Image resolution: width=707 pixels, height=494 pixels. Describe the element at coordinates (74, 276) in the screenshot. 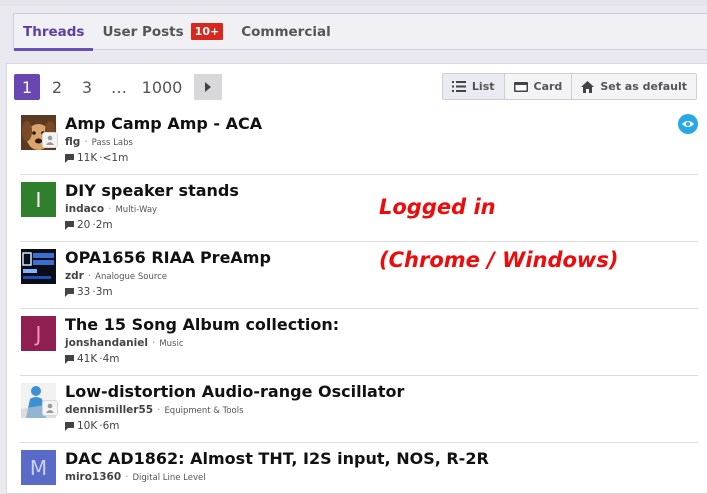

I see `thread-author: zdr` at that location.